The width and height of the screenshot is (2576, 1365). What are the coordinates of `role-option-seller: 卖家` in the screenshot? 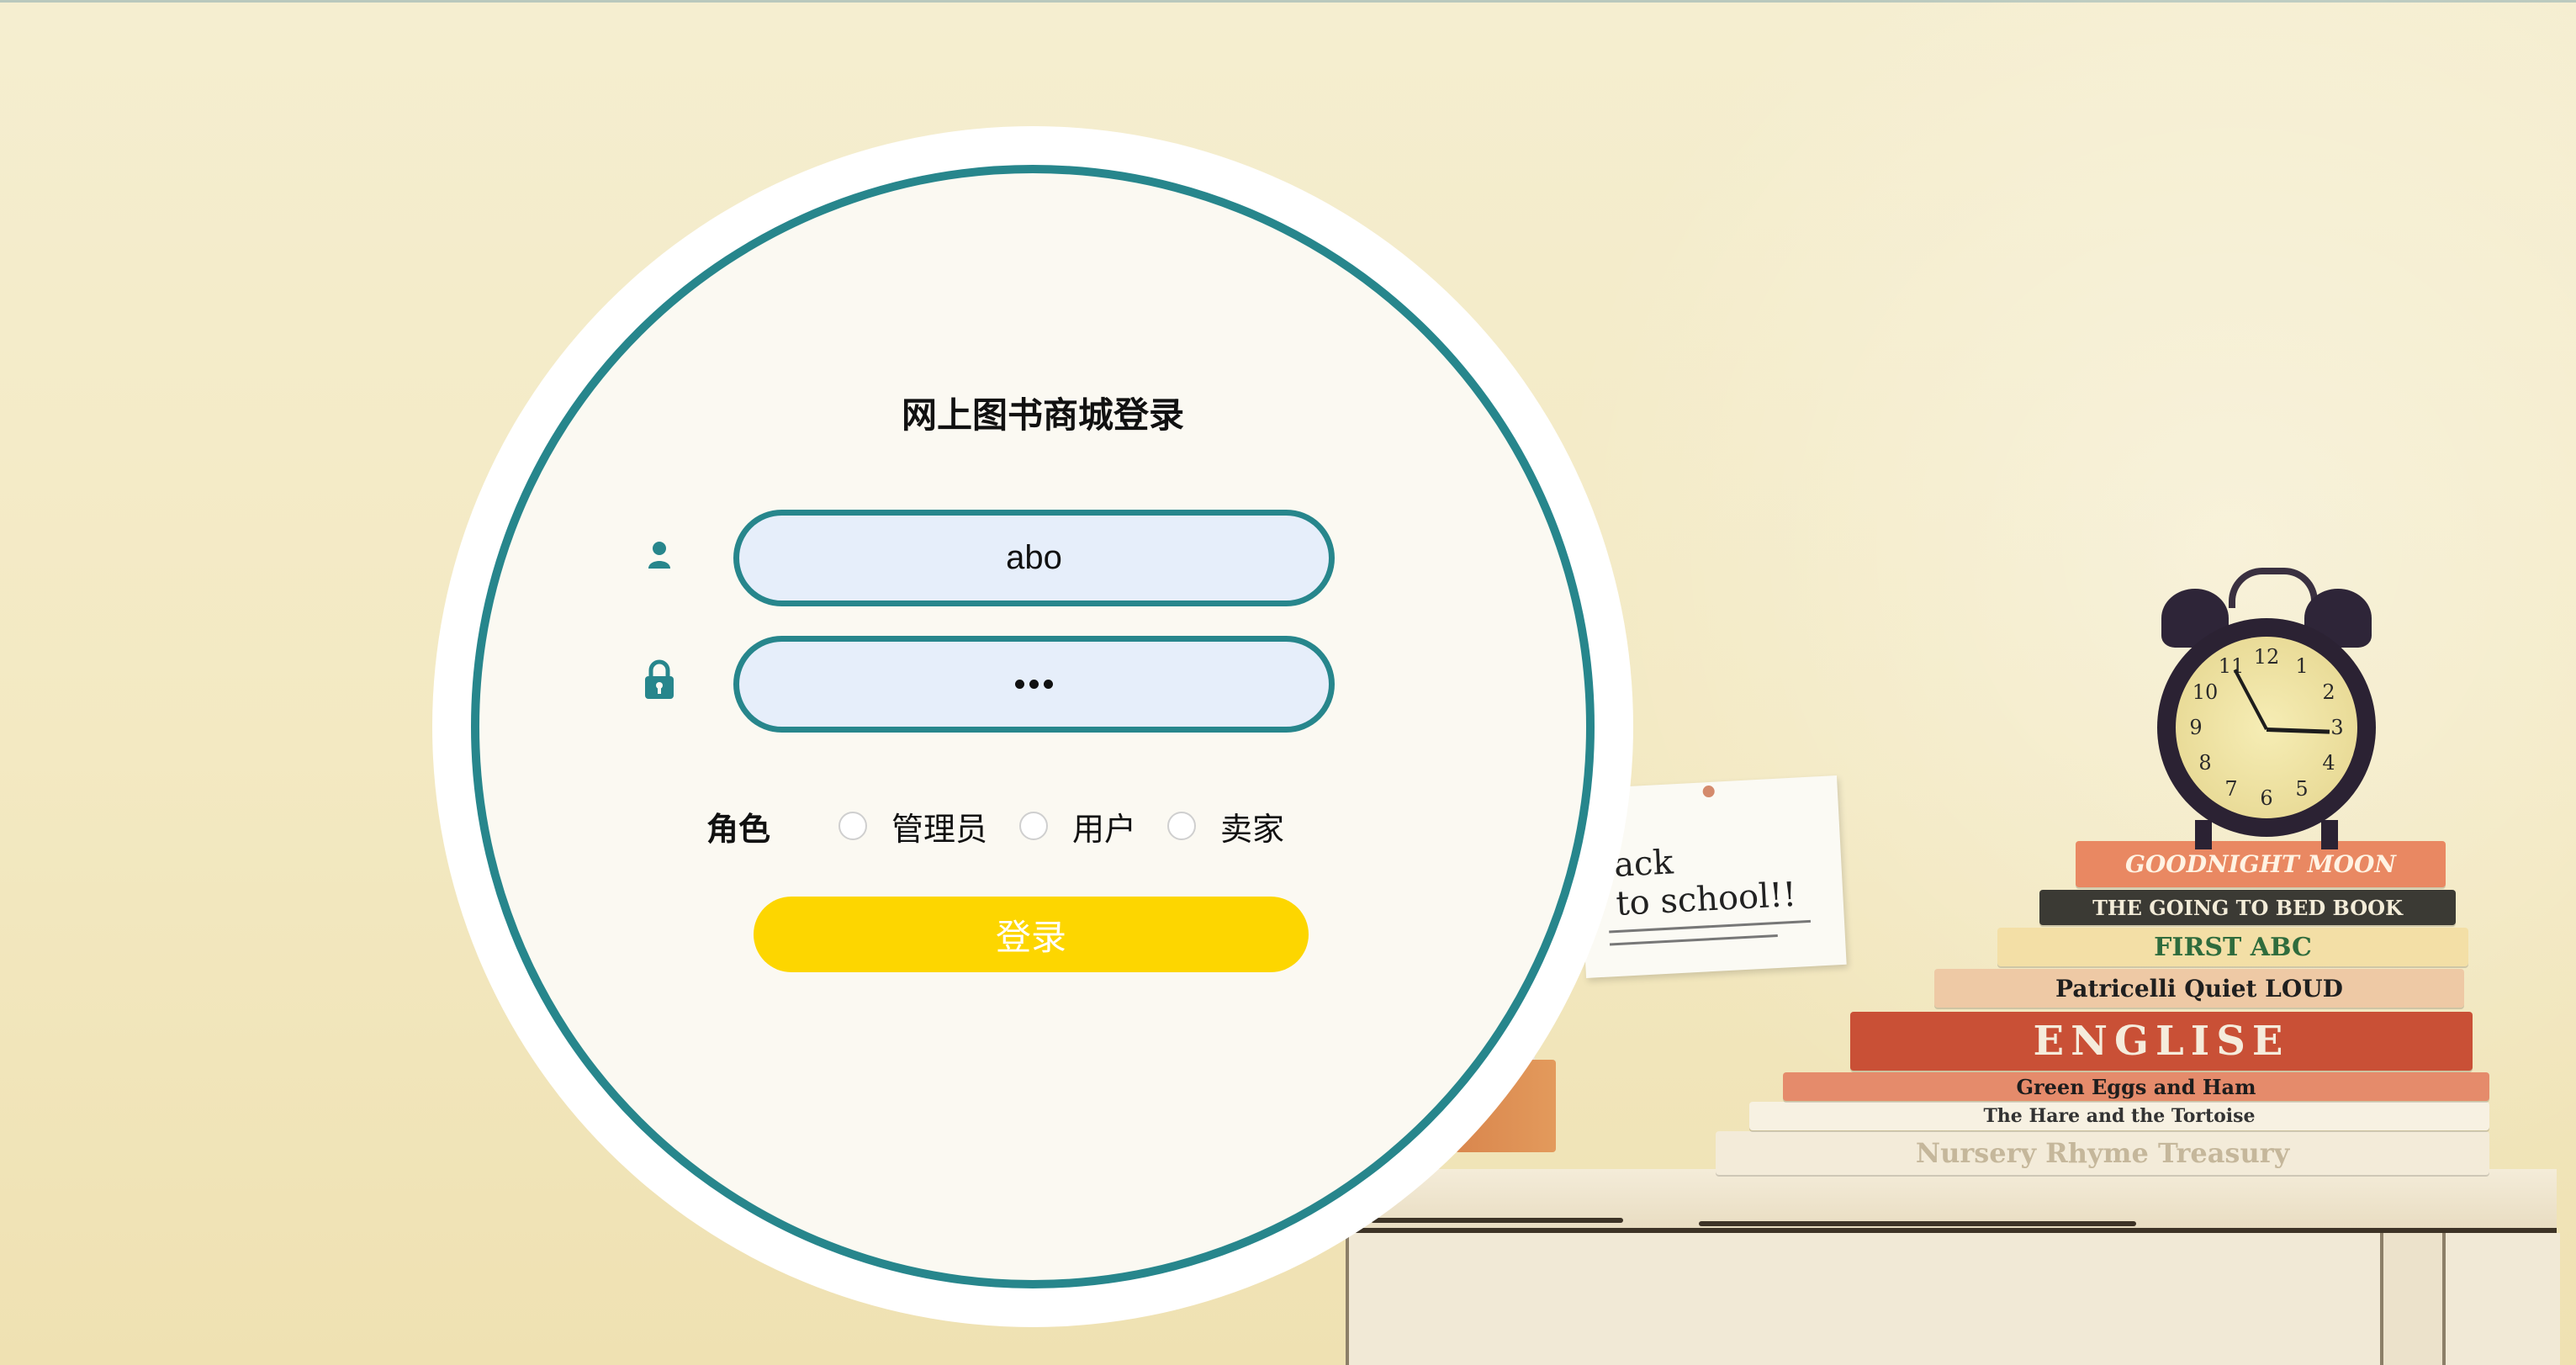 It's located at (1252, 826).